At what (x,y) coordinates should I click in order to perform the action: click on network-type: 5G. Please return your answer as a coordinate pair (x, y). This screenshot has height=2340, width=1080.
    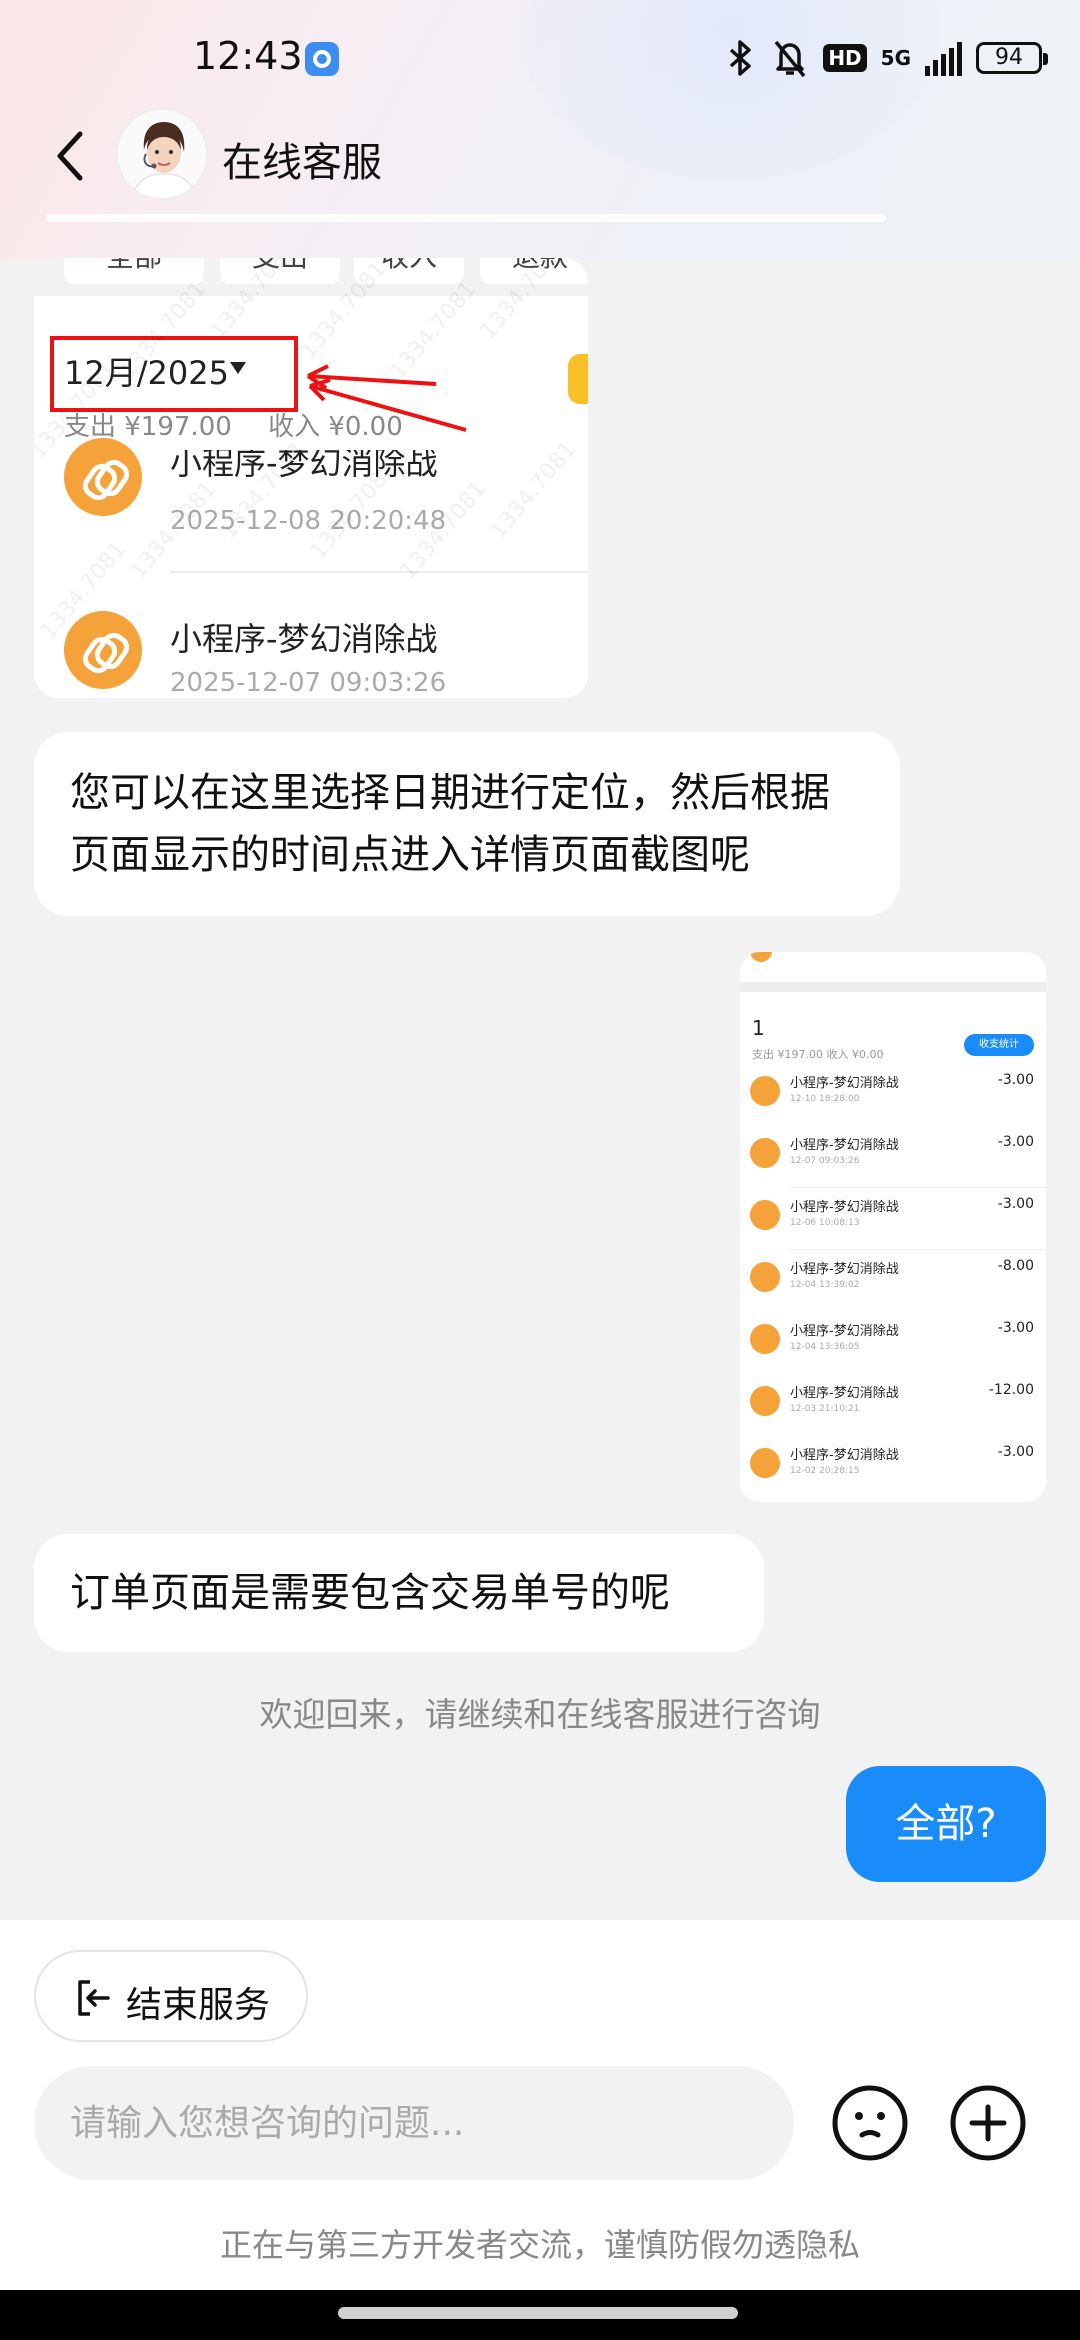
    Looking at the image, I should click on (895, 58).